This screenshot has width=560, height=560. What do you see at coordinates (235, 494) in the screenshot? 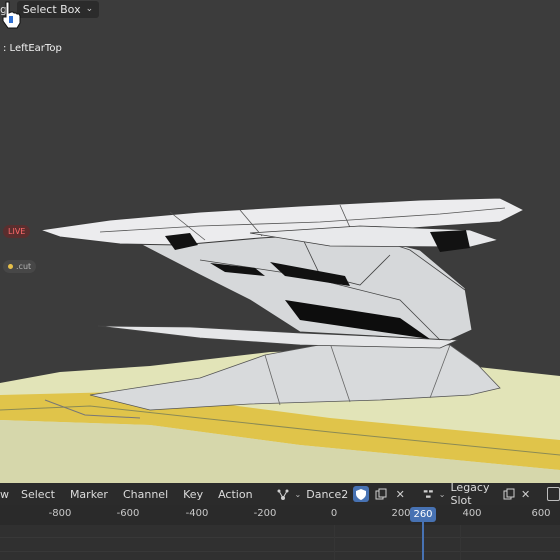
I see `menu-action: Action` at bounding box center [235, 494].